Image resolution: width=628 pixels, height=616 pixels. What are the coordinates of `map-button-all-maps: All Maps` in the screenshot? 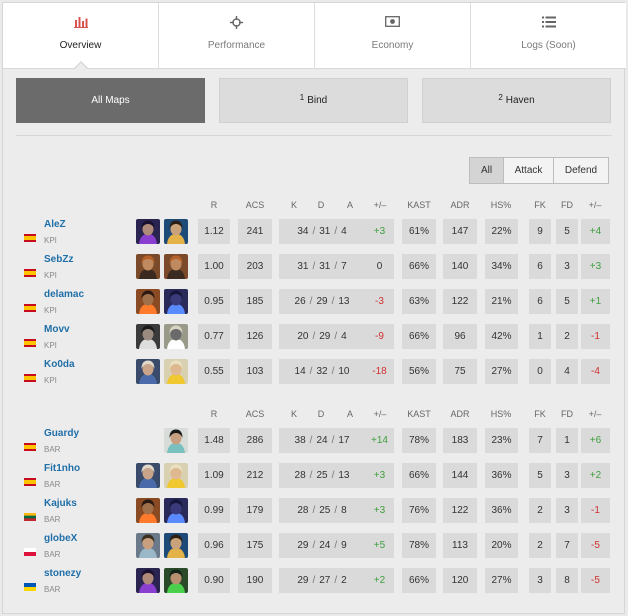 It's located at (110, 100).